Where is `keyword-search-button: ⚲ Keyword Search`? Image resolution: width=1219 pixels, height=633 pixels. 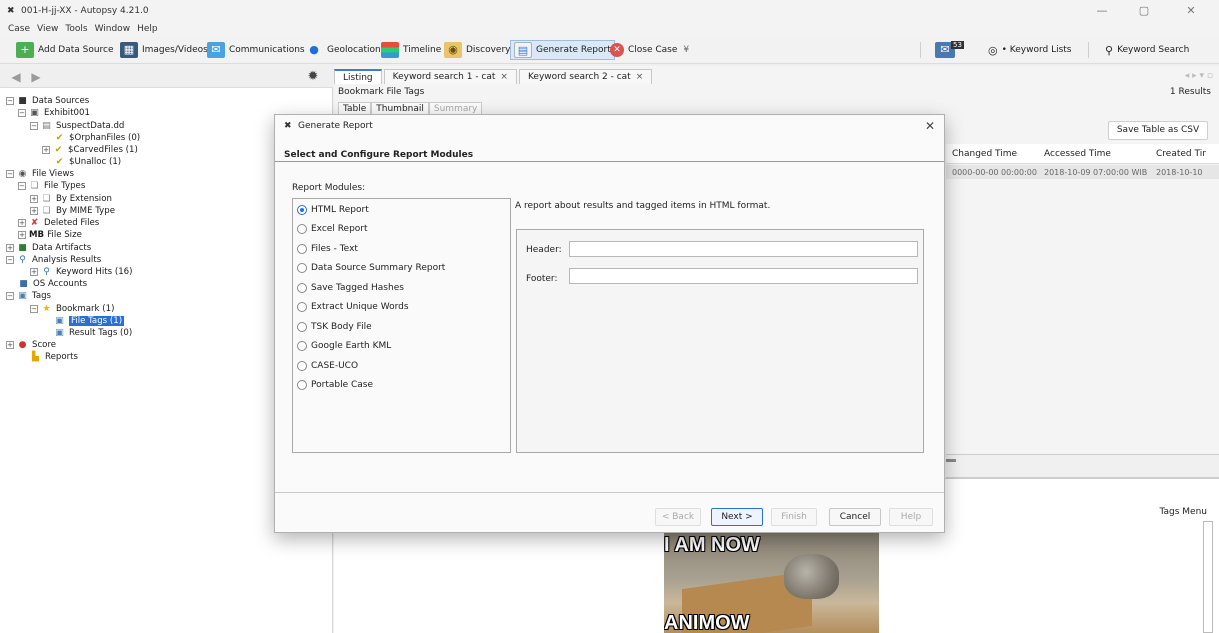 keyword-search-button: ⚲ Keyword Search is located at coordinates (1147, 50).